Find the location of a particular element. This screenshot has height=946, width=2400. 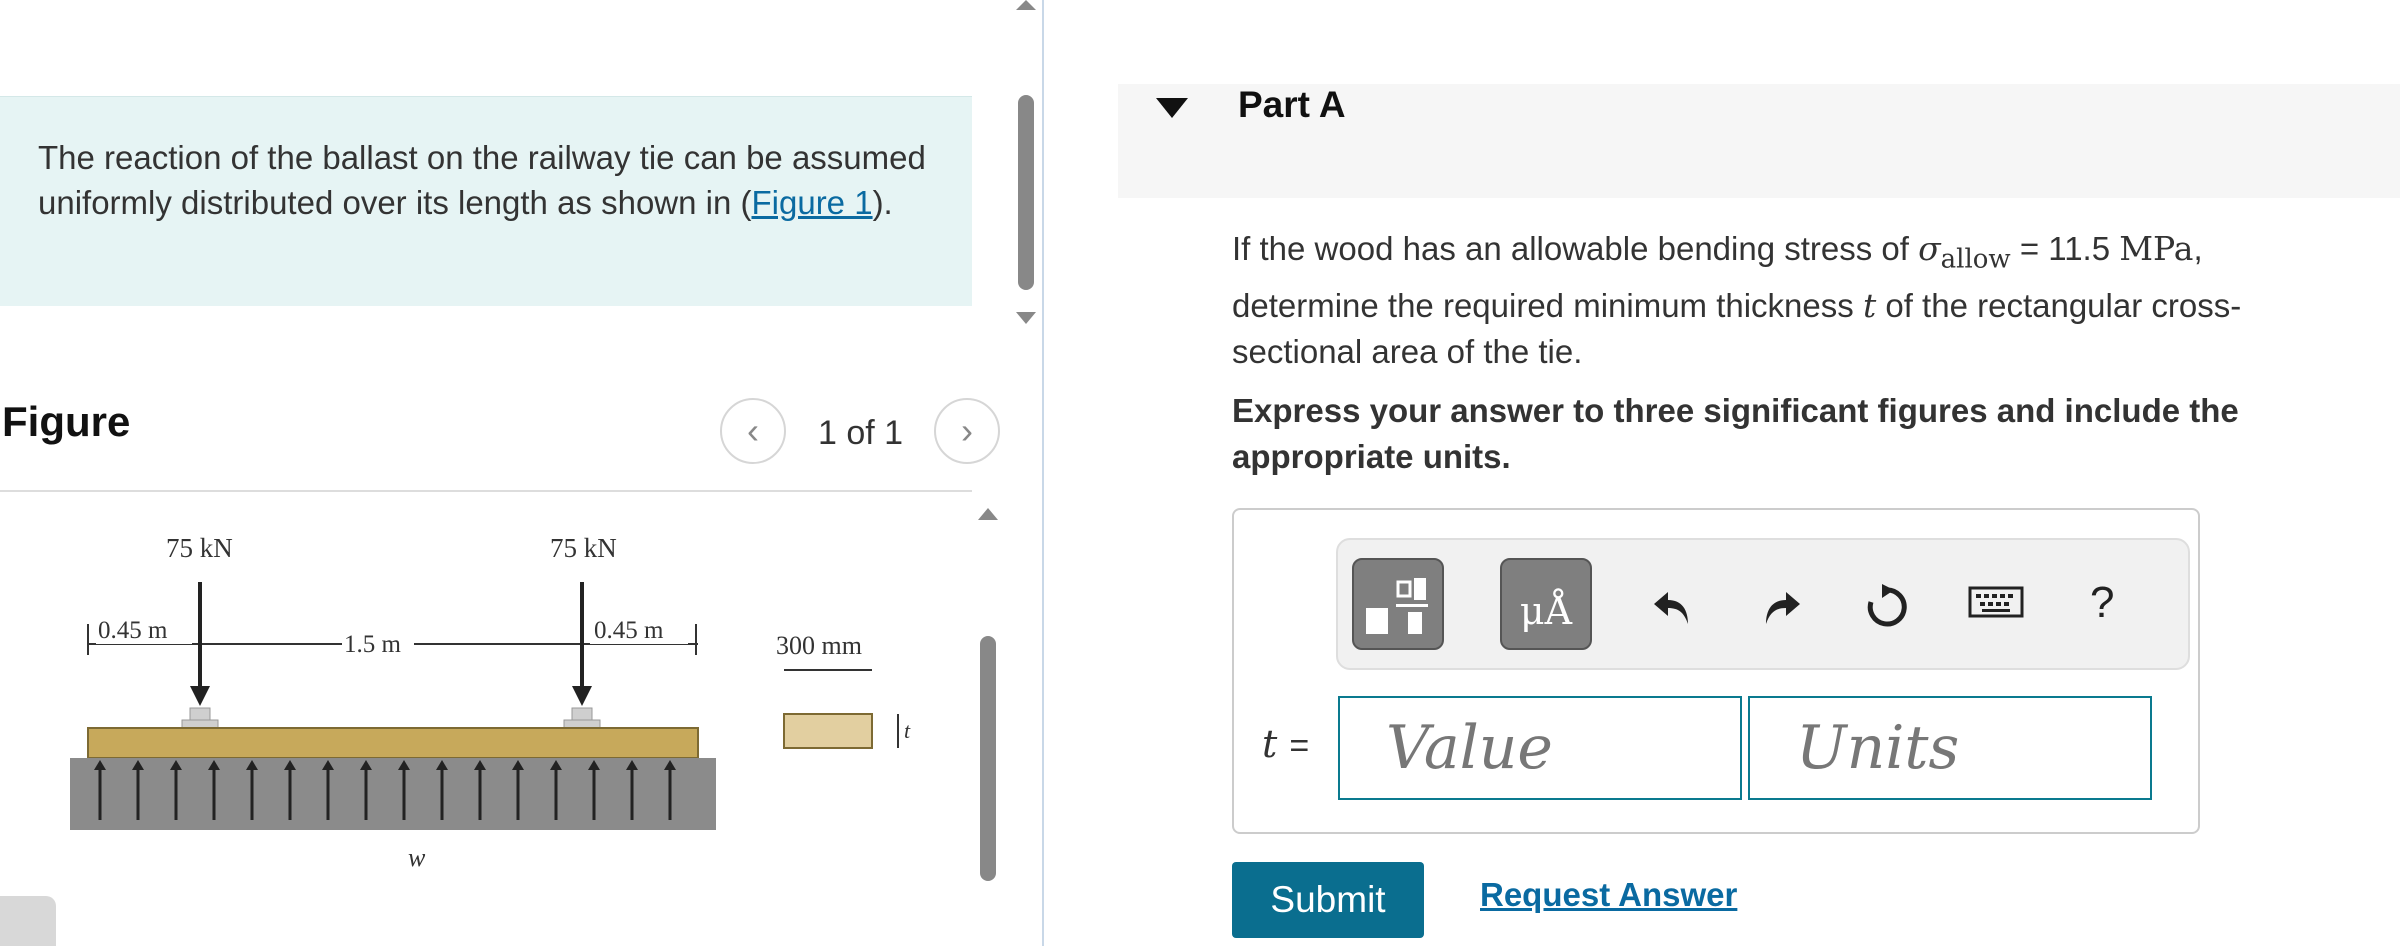

figure-counter: 1 of 1 is located at coordinates (861, 433).